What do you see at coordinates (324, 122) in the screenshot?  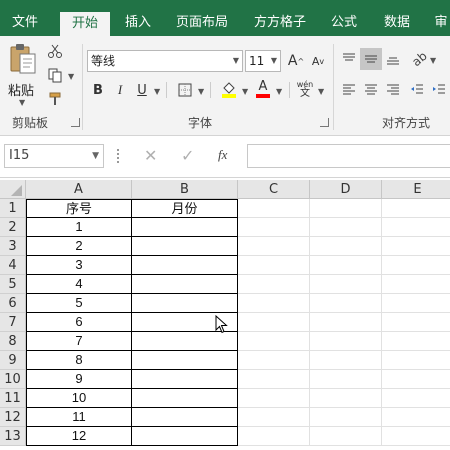 I see `font-launcher-icon` at bounding box center [324, 122].